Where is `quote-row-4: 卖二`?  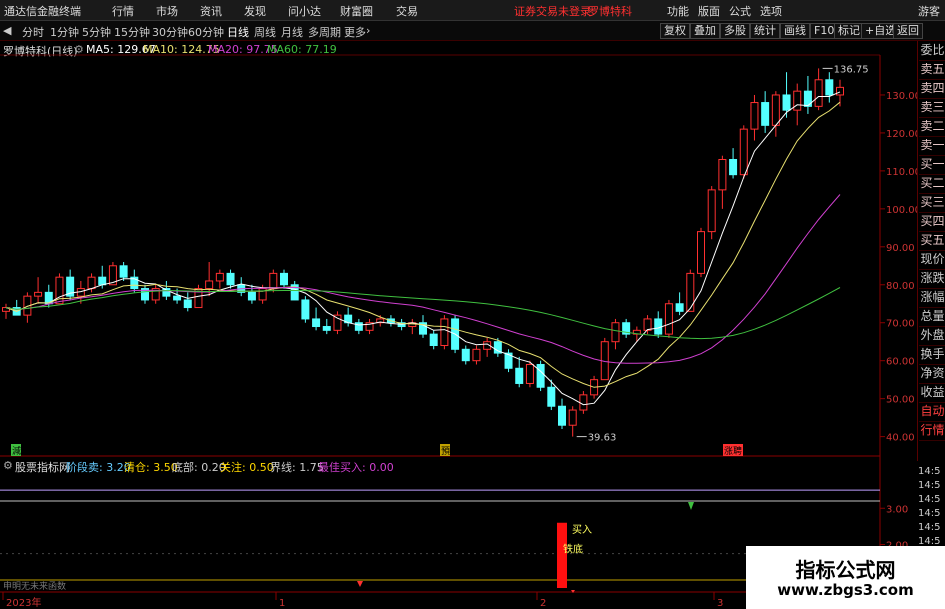
quote-row-4: 卖二 is located at coordinates (932, 127).